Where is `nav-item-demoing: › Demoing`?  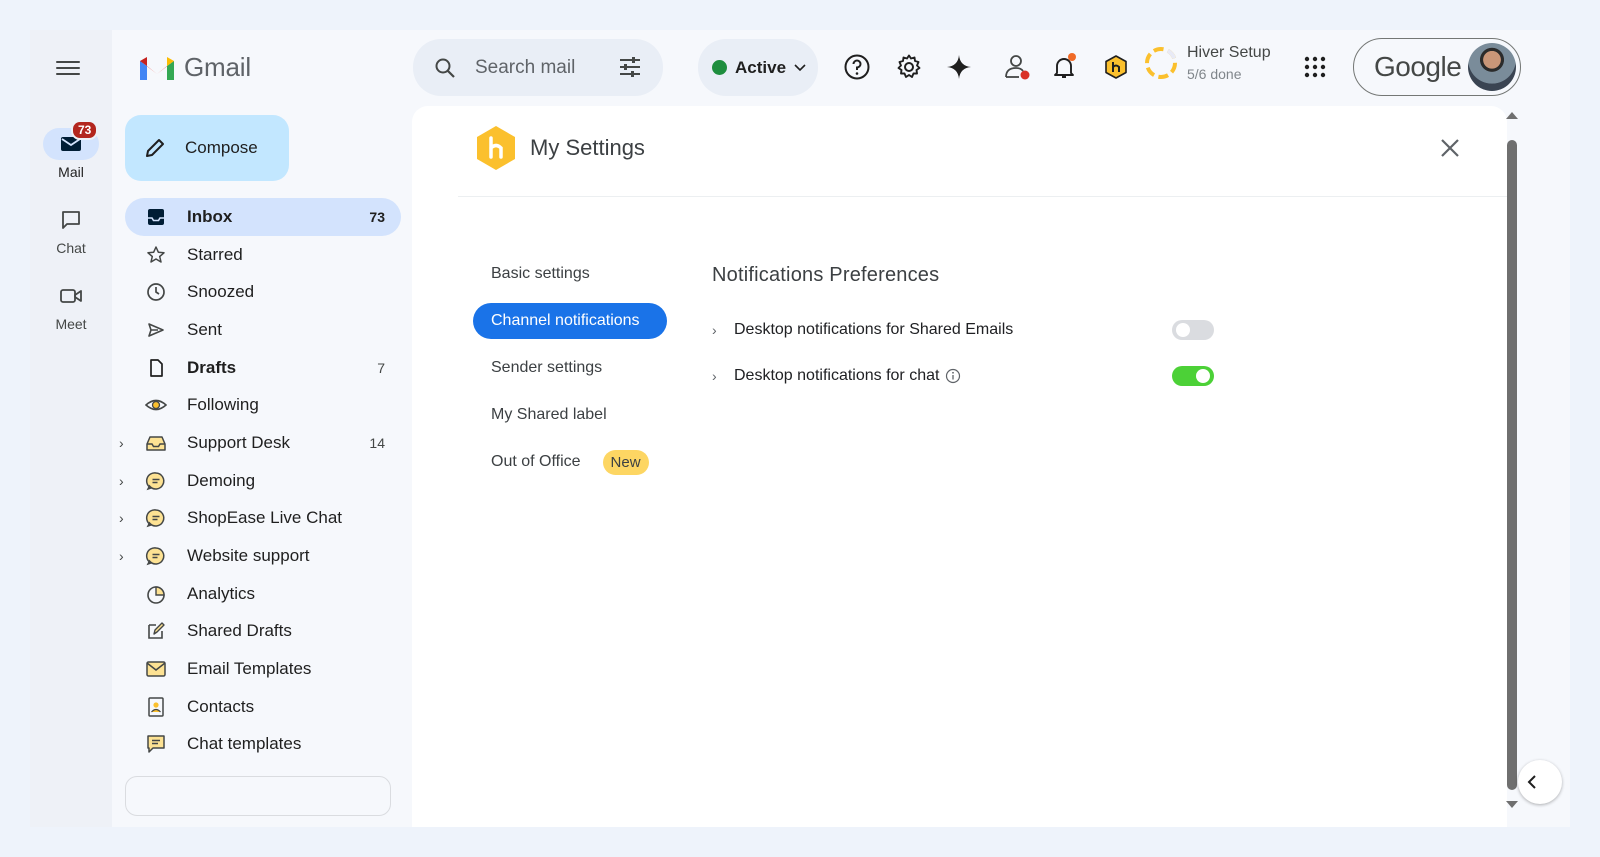 nav-item-demoing: › Demoing is located at coordinates (260, 481).